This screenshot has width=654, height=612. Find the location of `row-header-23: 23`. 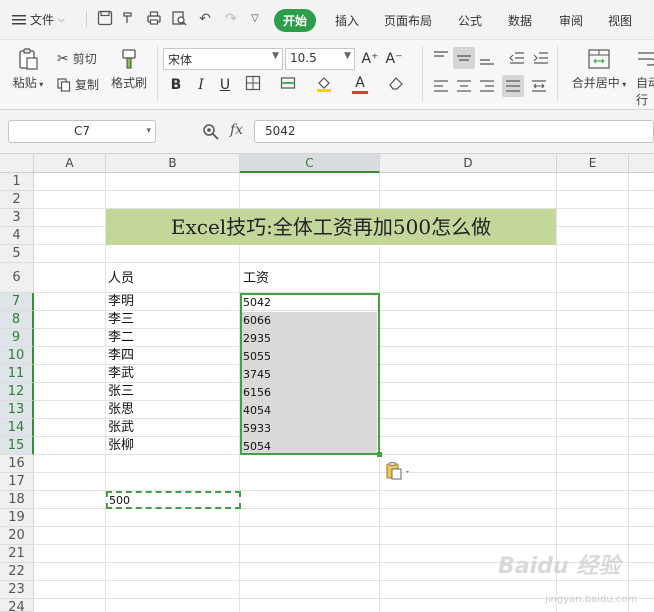

row-header-23: 23 is located at coordinates (17, 590).